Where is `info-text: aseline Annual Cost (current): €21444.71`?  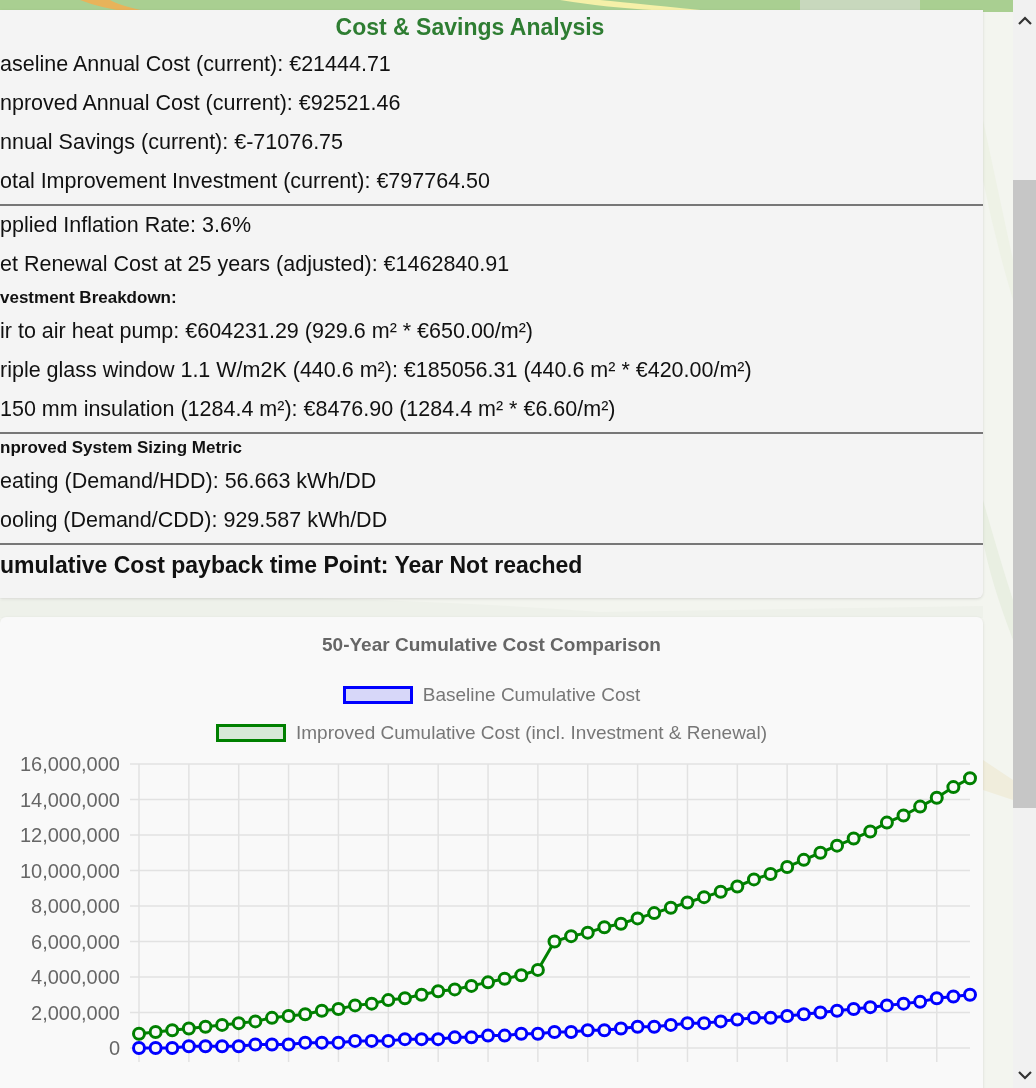 info-text: aseline Annual Cost (current): €21444.71 is located at coordinates (195, 64).